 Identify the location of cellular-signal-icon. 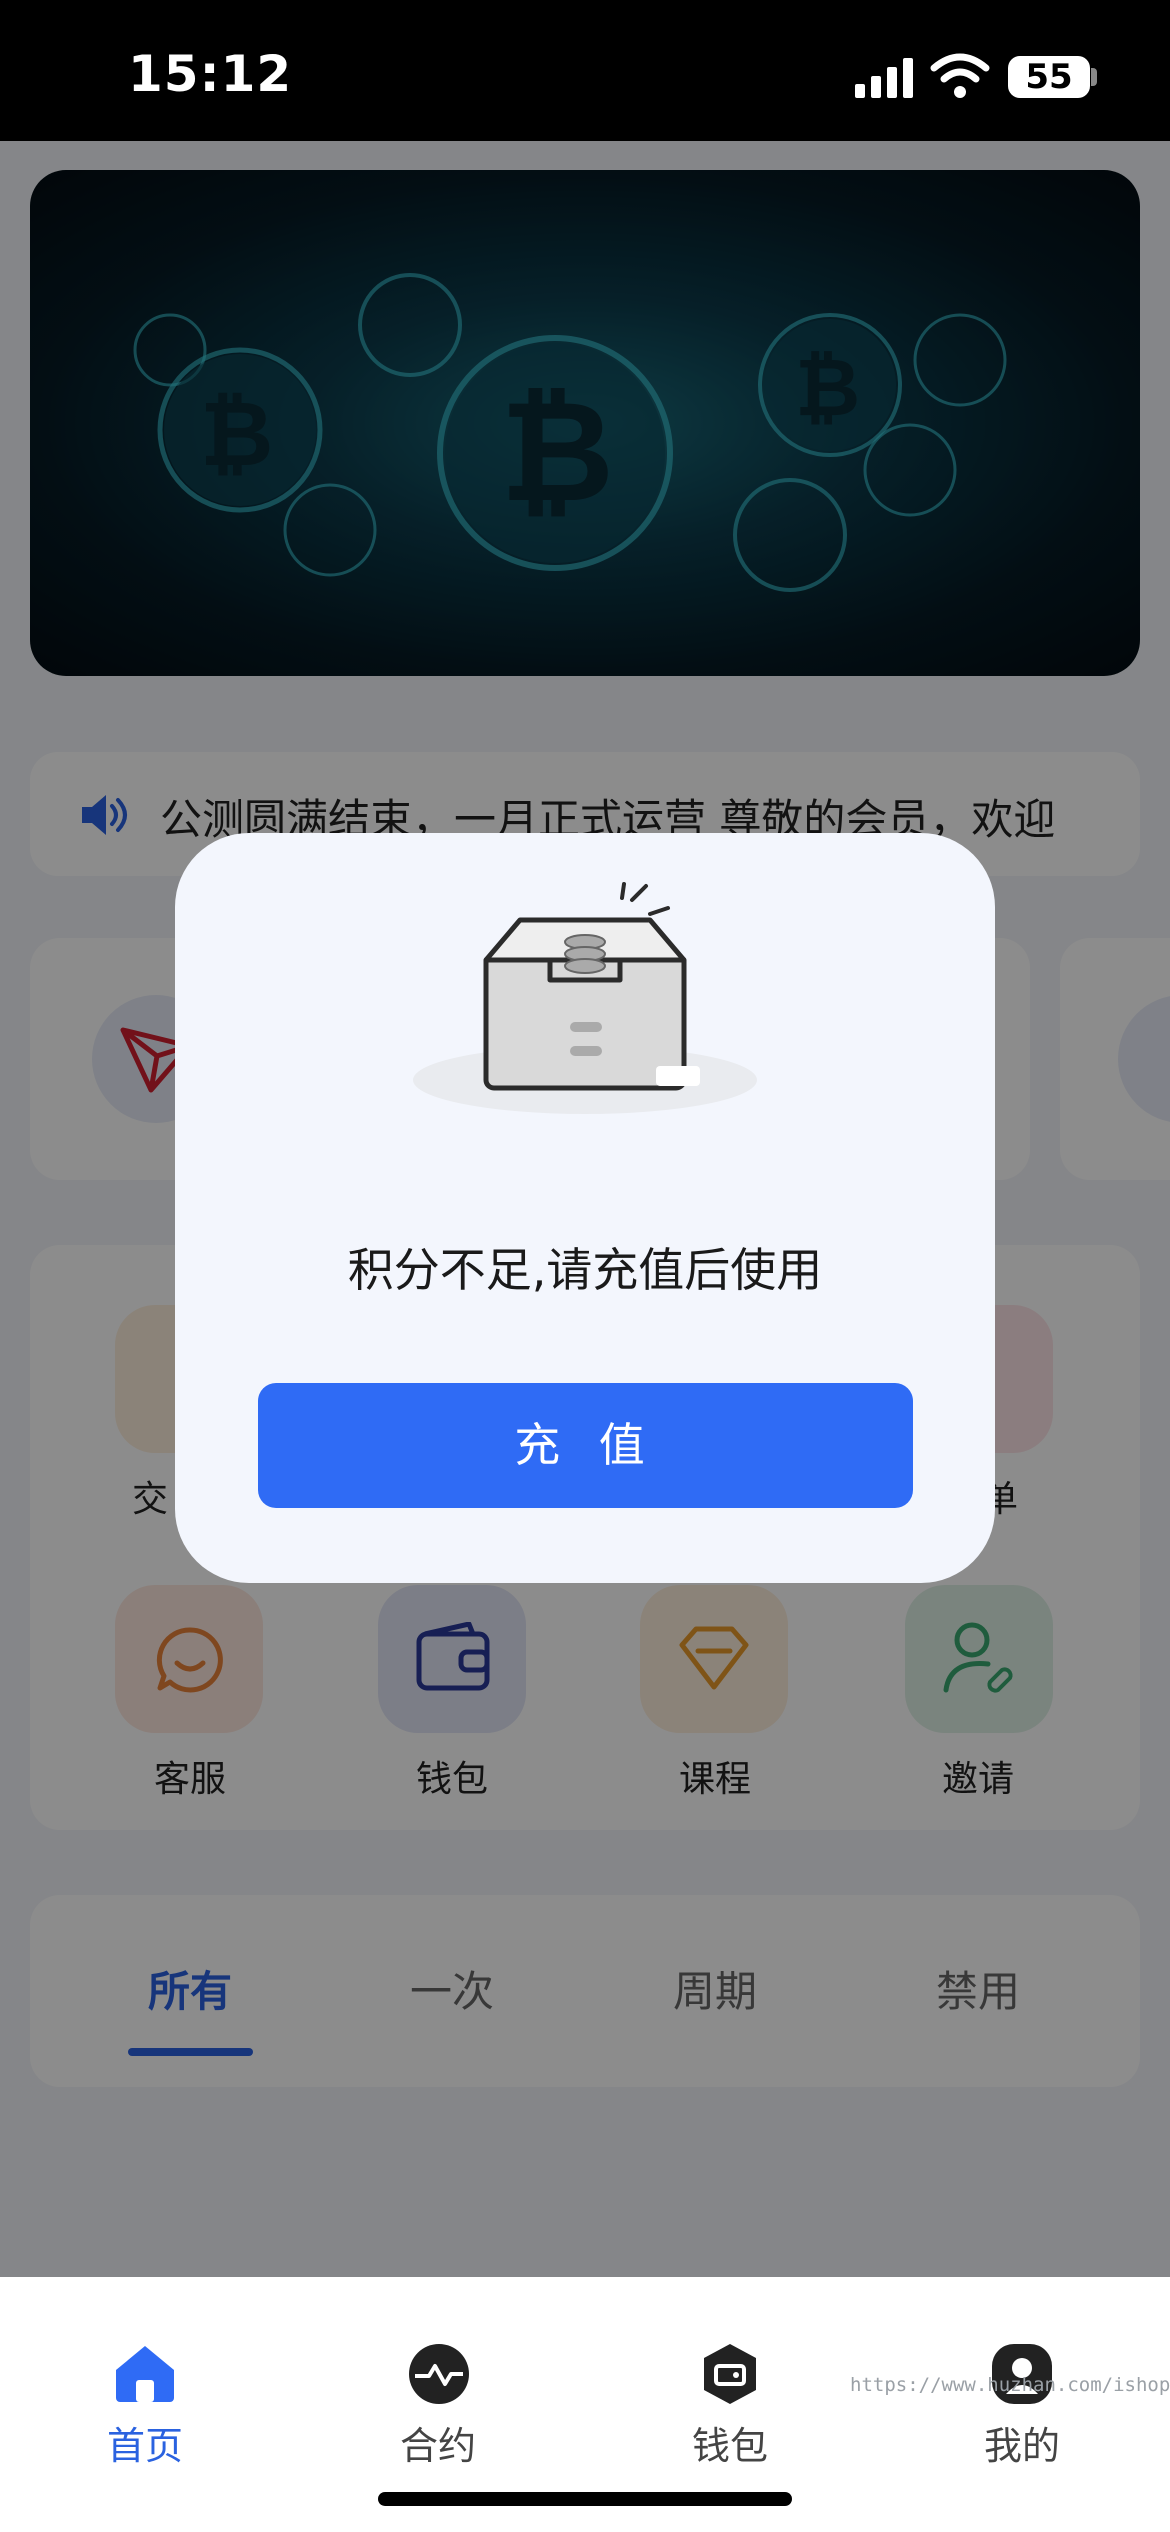
(884, 78).